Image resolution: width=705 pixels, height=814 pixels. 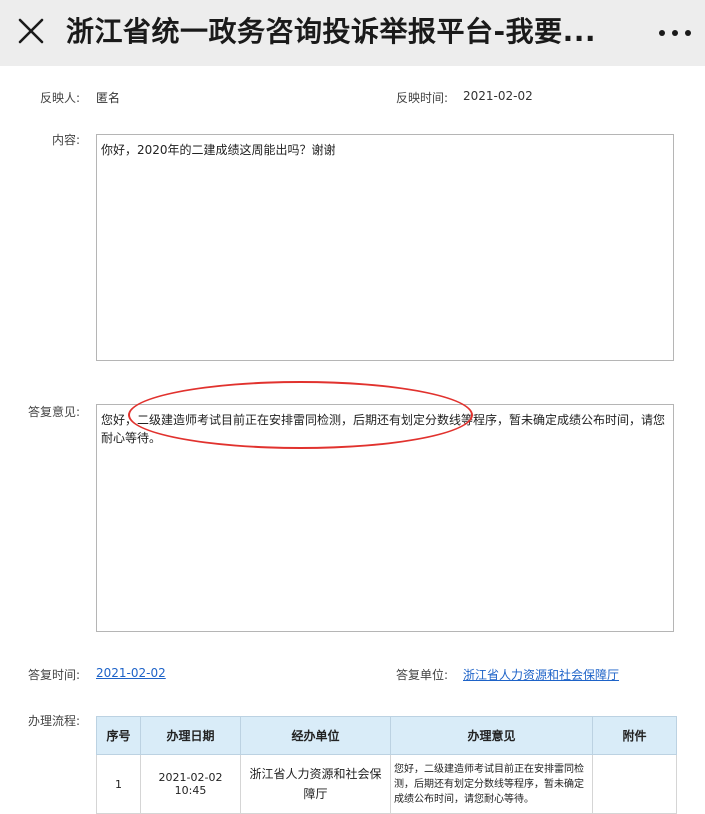 What do you see at coordinates (53, 412) in the screenshot?
I see `reply-label: 答复意见:` at bounding box center [53, 412].